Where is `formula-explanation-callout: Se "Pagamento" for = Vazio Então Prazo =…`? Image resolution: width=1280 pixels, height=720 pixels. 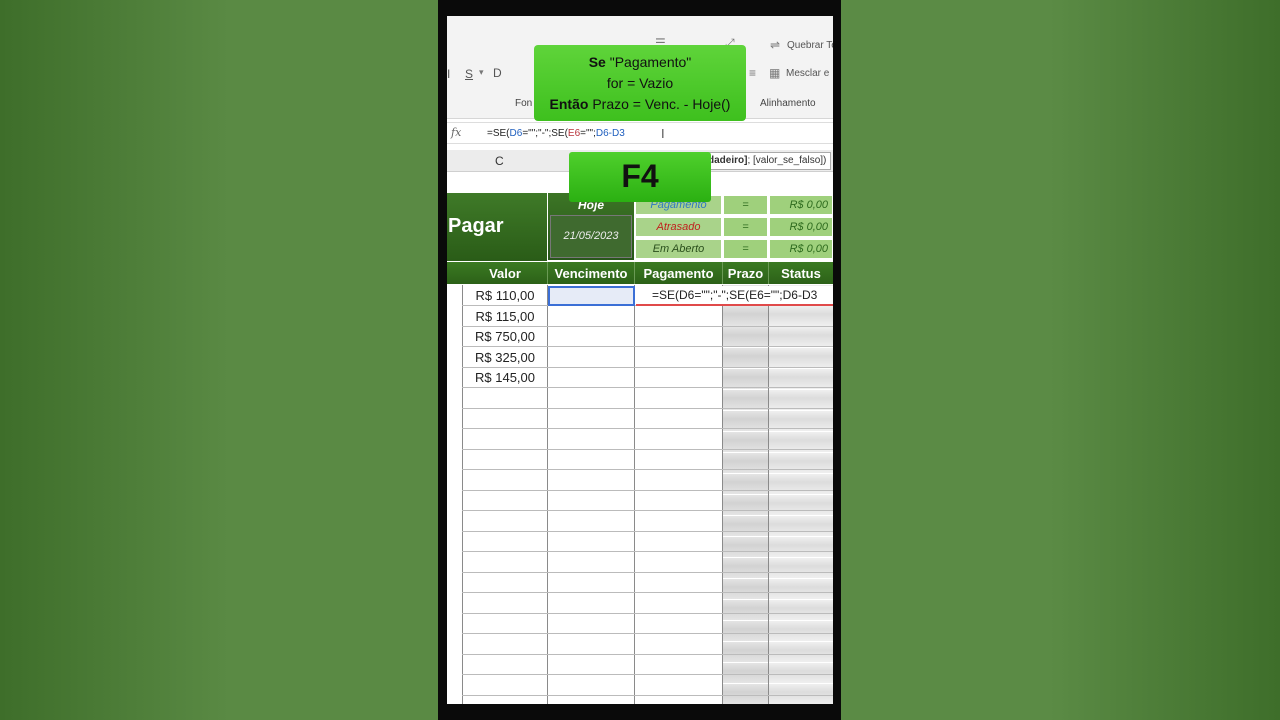 formula-explanation-callout: Se "Pagamento" for = Vazio Então Prazo =… is located at coordinates (640, 83).